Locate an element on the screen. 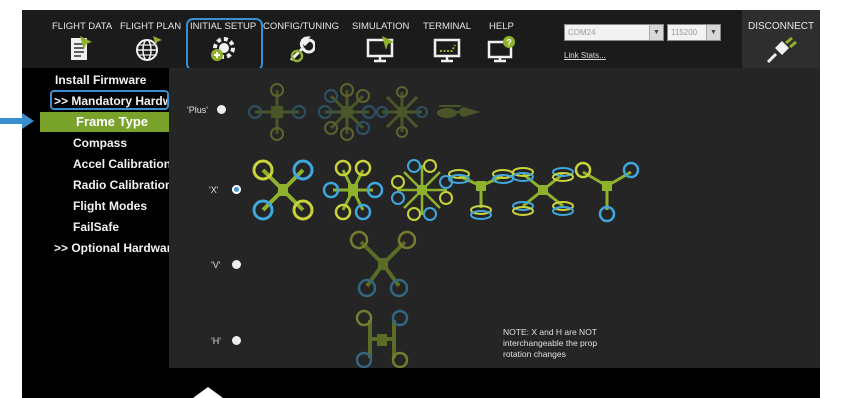 The width and height of the screenshot is (843, 398). disconnect-label: DISCONNECT is located at coordinates (781, 26).